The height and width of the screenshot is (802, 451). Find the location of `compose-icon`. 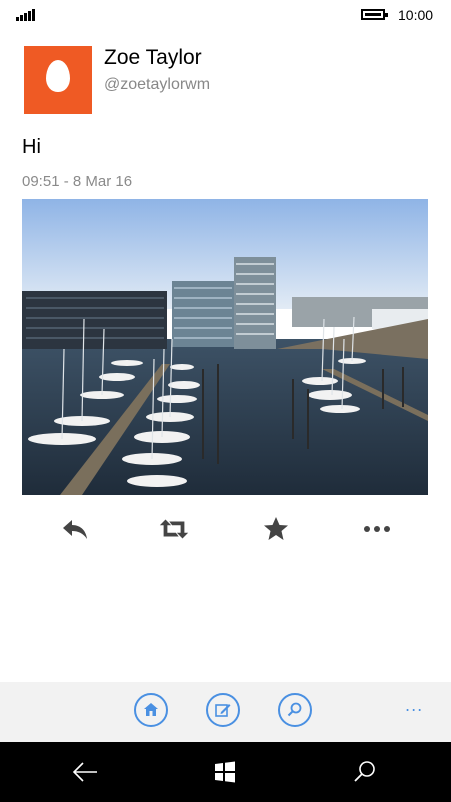

compose-icon is located at coordinates (223, 710).